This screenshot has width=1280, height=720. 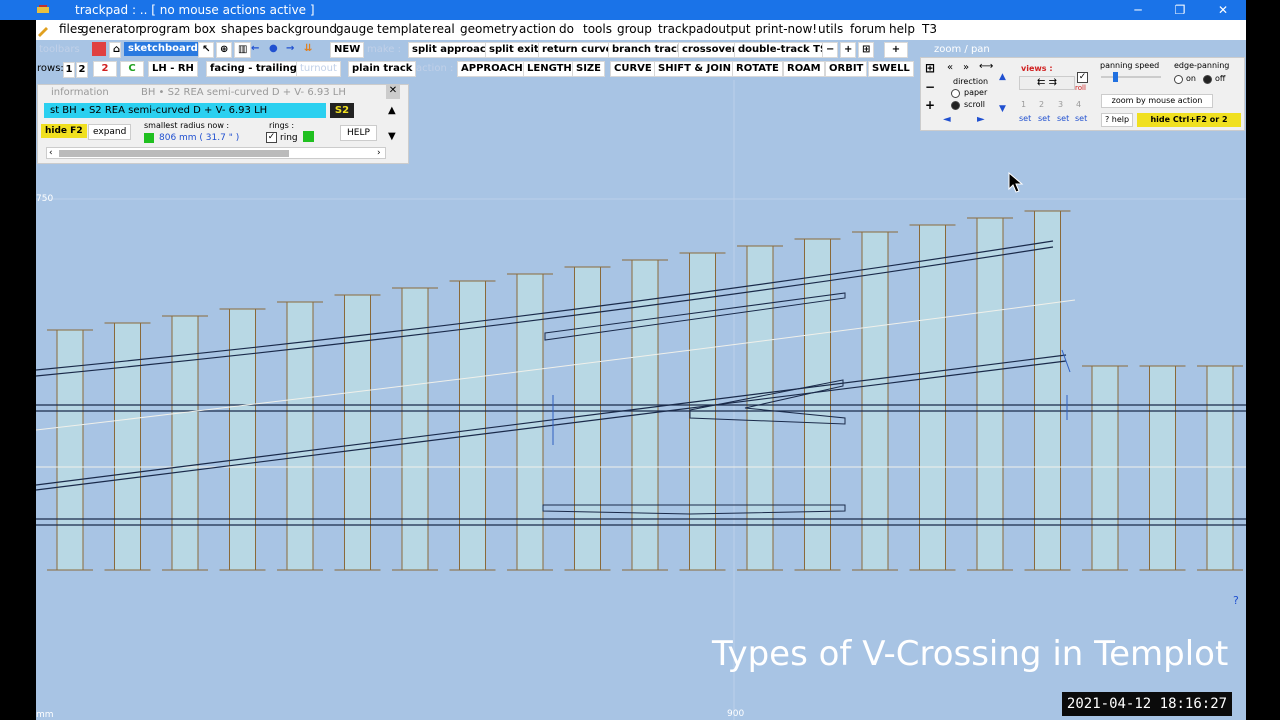 I want to click on size-button: SIZE, so click(x=589, y=69).